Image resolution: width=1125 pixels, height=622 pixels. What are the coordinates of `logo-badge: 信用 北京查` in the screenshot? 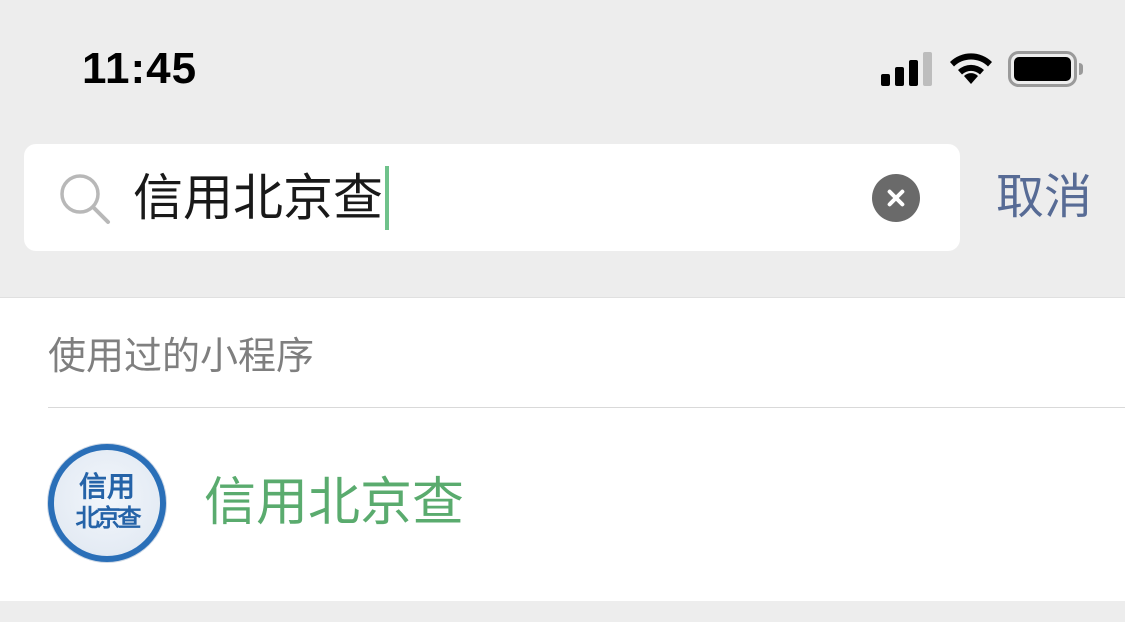 It's located at (107, 503).